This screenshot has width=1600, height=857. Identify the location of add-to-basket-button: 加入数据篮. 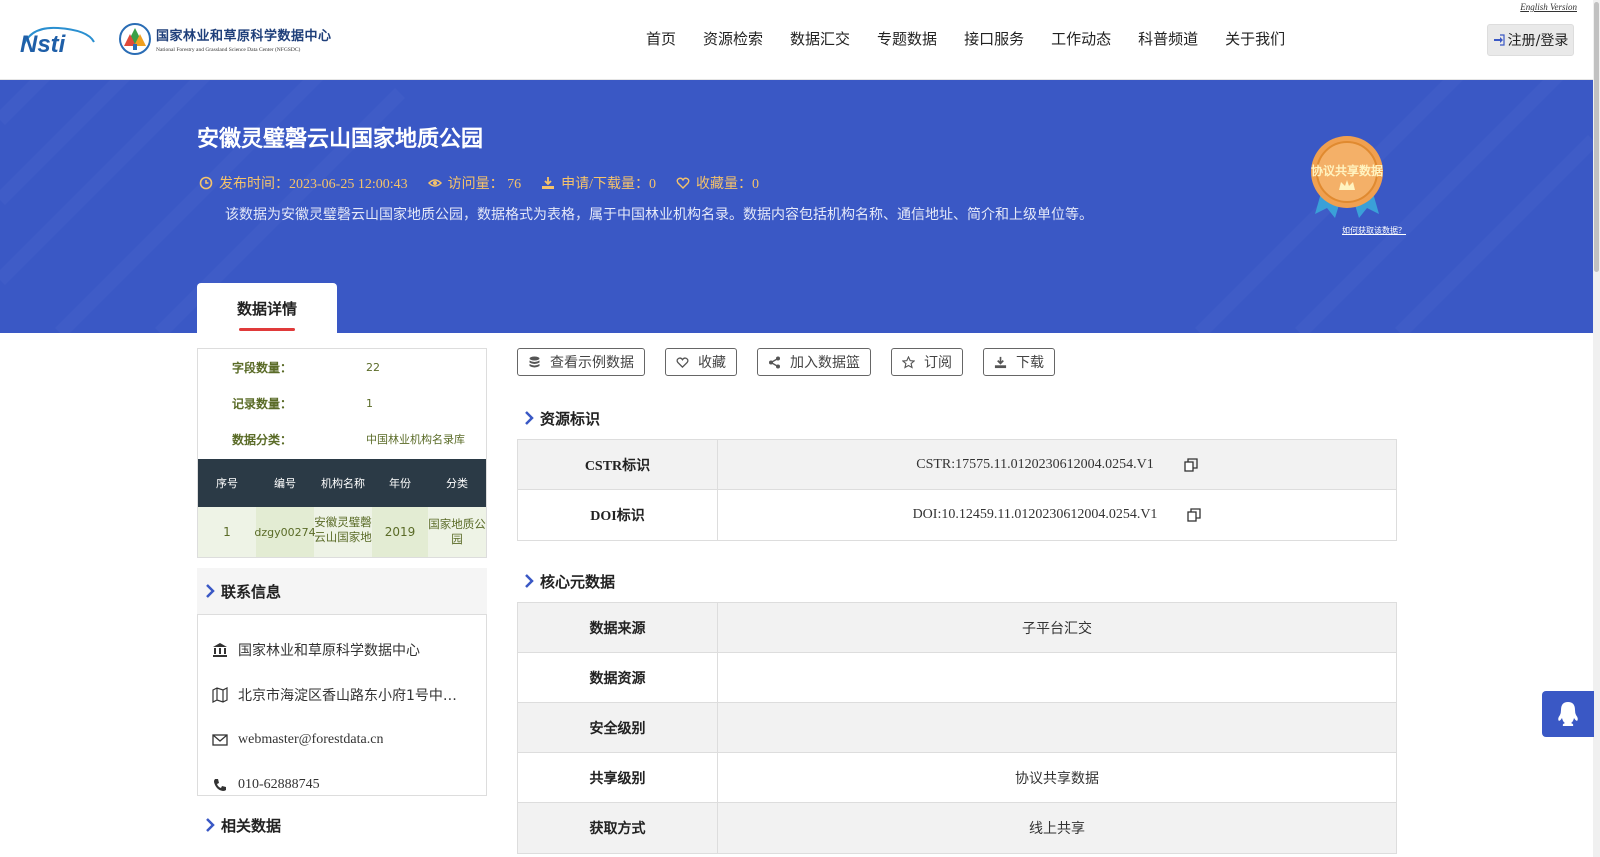
(814, 362).